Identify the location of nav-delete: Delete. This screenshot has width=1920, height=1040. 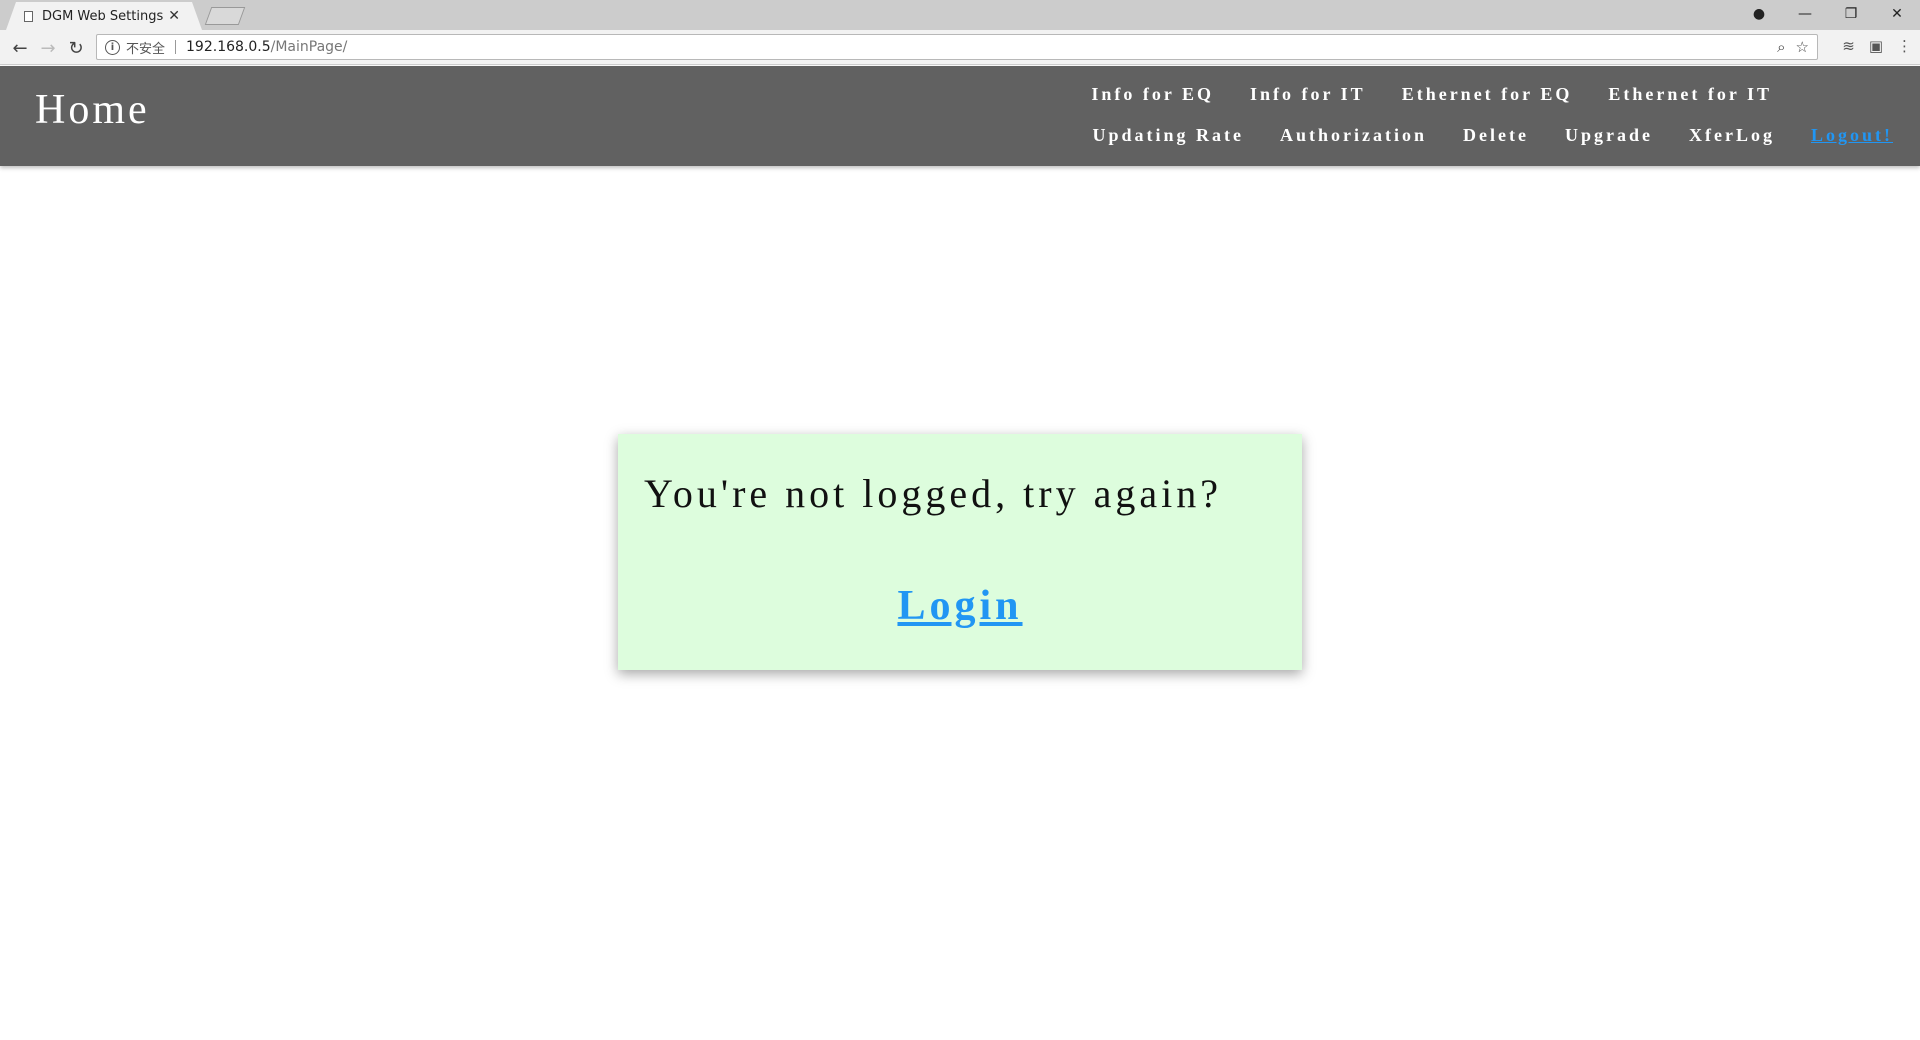
(1496, 135).